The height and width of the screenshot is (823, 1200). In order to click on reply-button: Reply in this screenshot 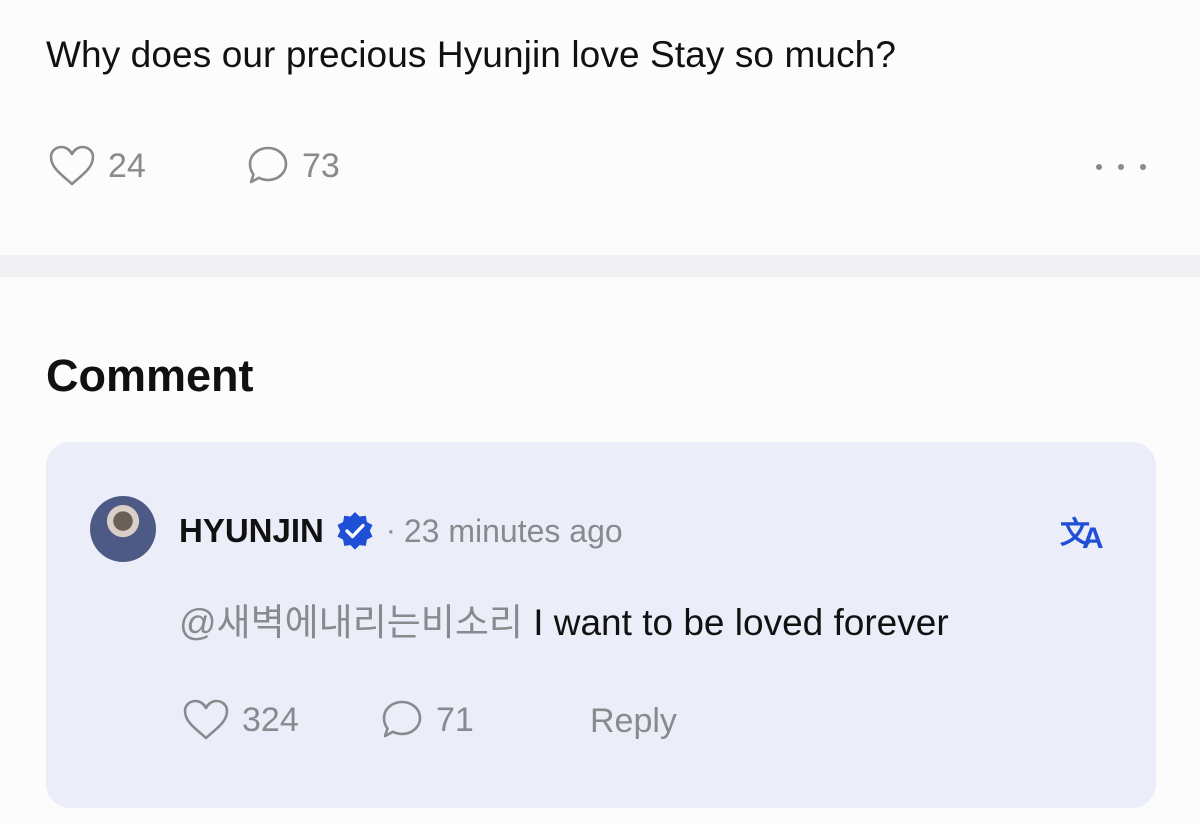, I will do `click(633, 721)`.